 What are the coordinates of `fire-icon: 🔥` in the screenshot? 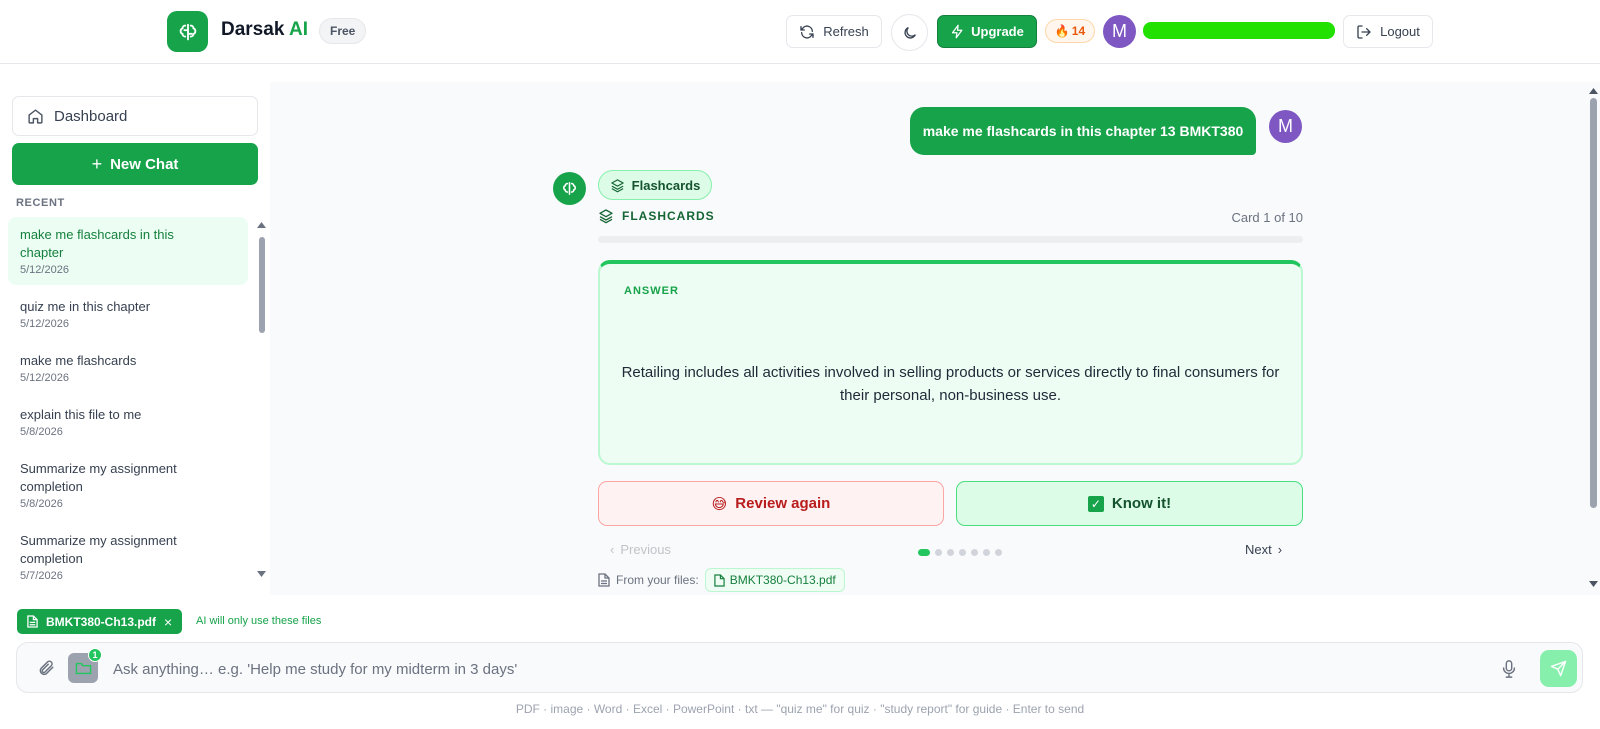 It's located at (1062, 31).